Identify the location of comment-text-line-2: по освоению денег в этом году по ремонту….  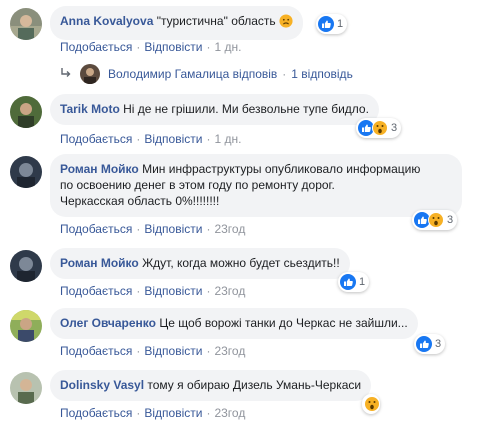
(197, 185).